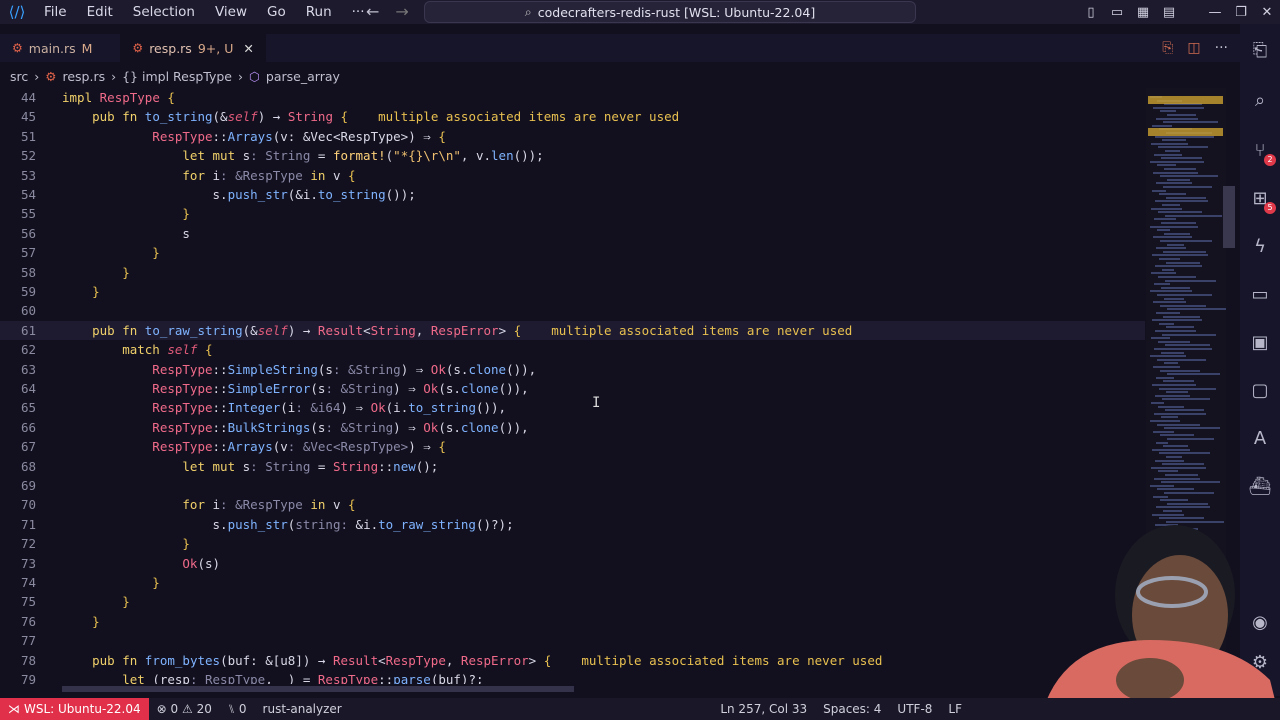 Image resolution: width=1280 pixels, height=720 pixels. What do you see at coordinates (372, 11) in the screenshot?
I see `back-arrow-icon: ←` at bounding box center [372, 11].